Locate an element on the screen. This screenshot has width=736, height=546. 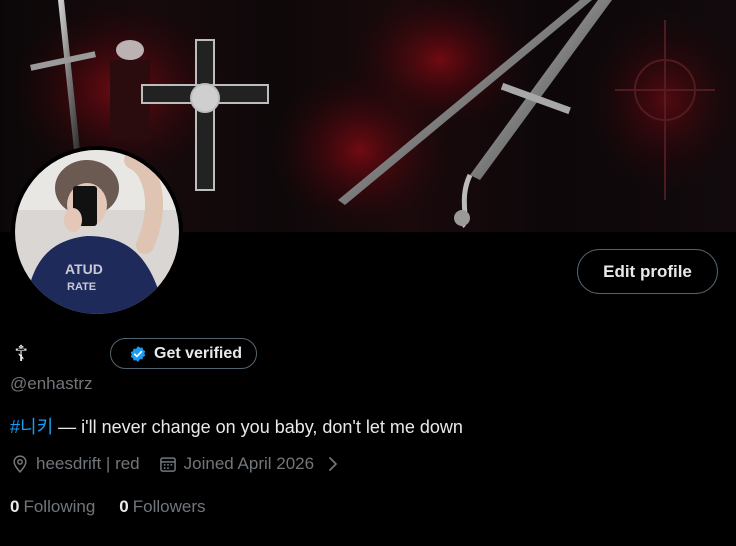
verified-badge-icon is located at coordinates (138, 354).